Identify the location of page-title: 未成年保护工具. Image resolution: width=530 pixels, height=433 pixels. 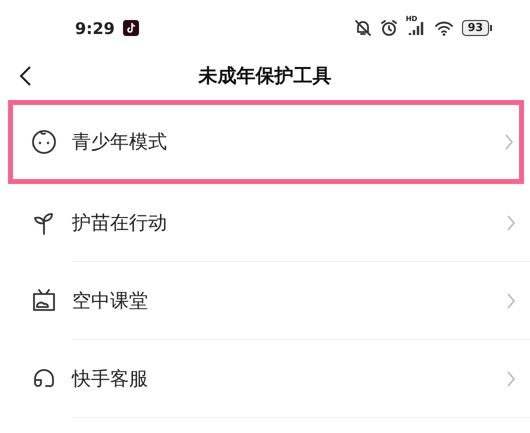
(265, 76).